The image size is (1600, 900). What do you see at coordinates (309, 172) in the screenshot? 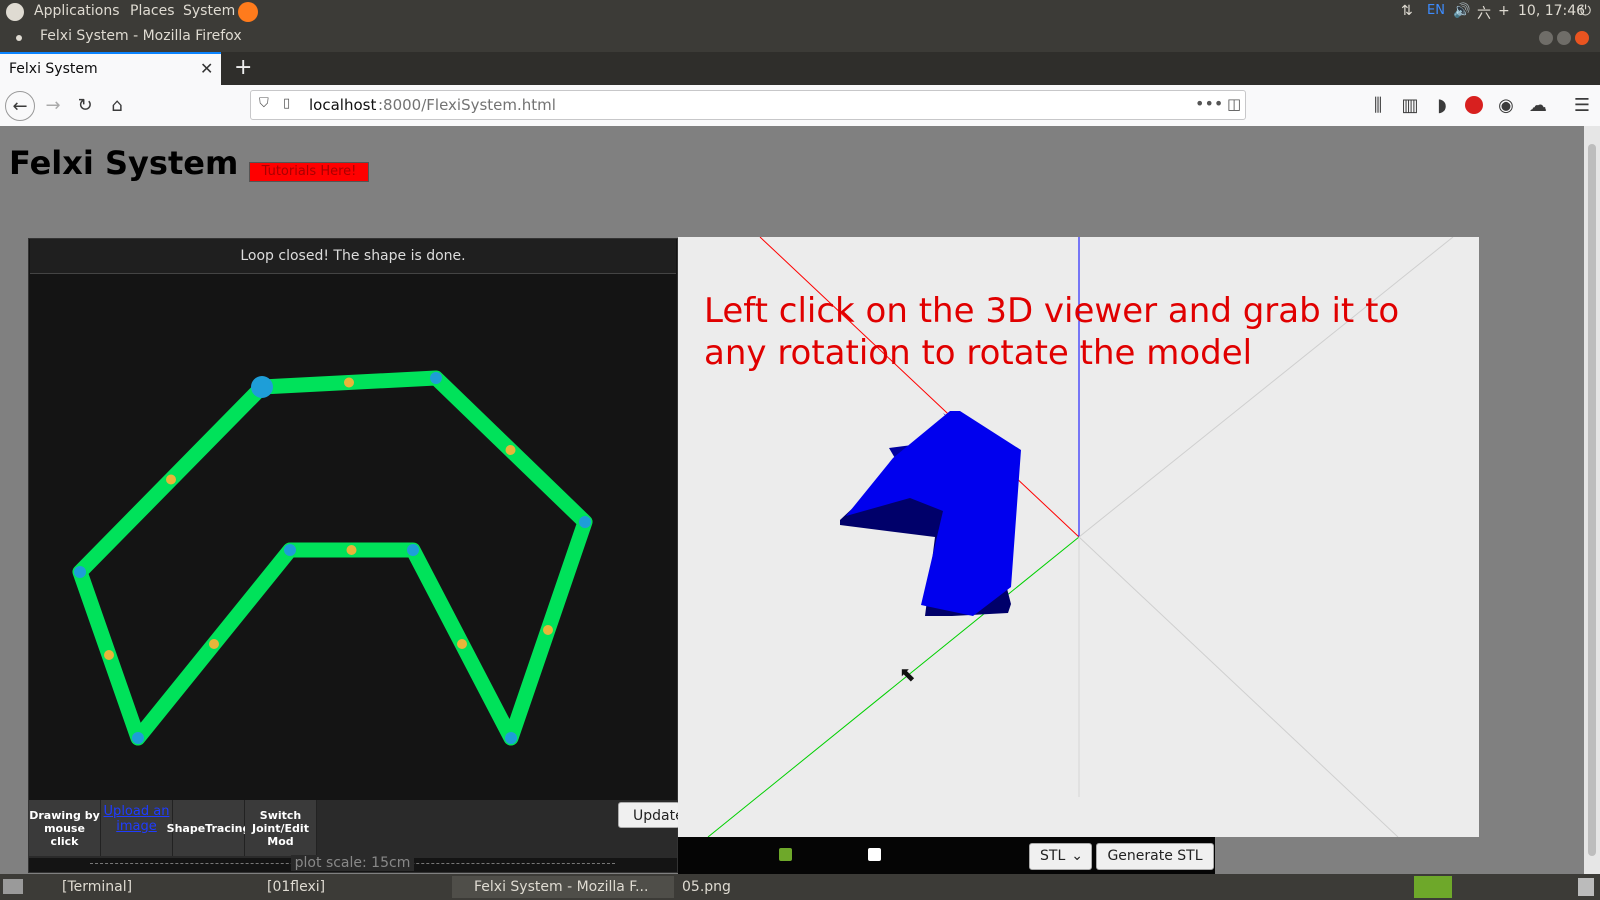
I see `tutorials-button: Tutorials Here!` at bounding box center [309, 172].